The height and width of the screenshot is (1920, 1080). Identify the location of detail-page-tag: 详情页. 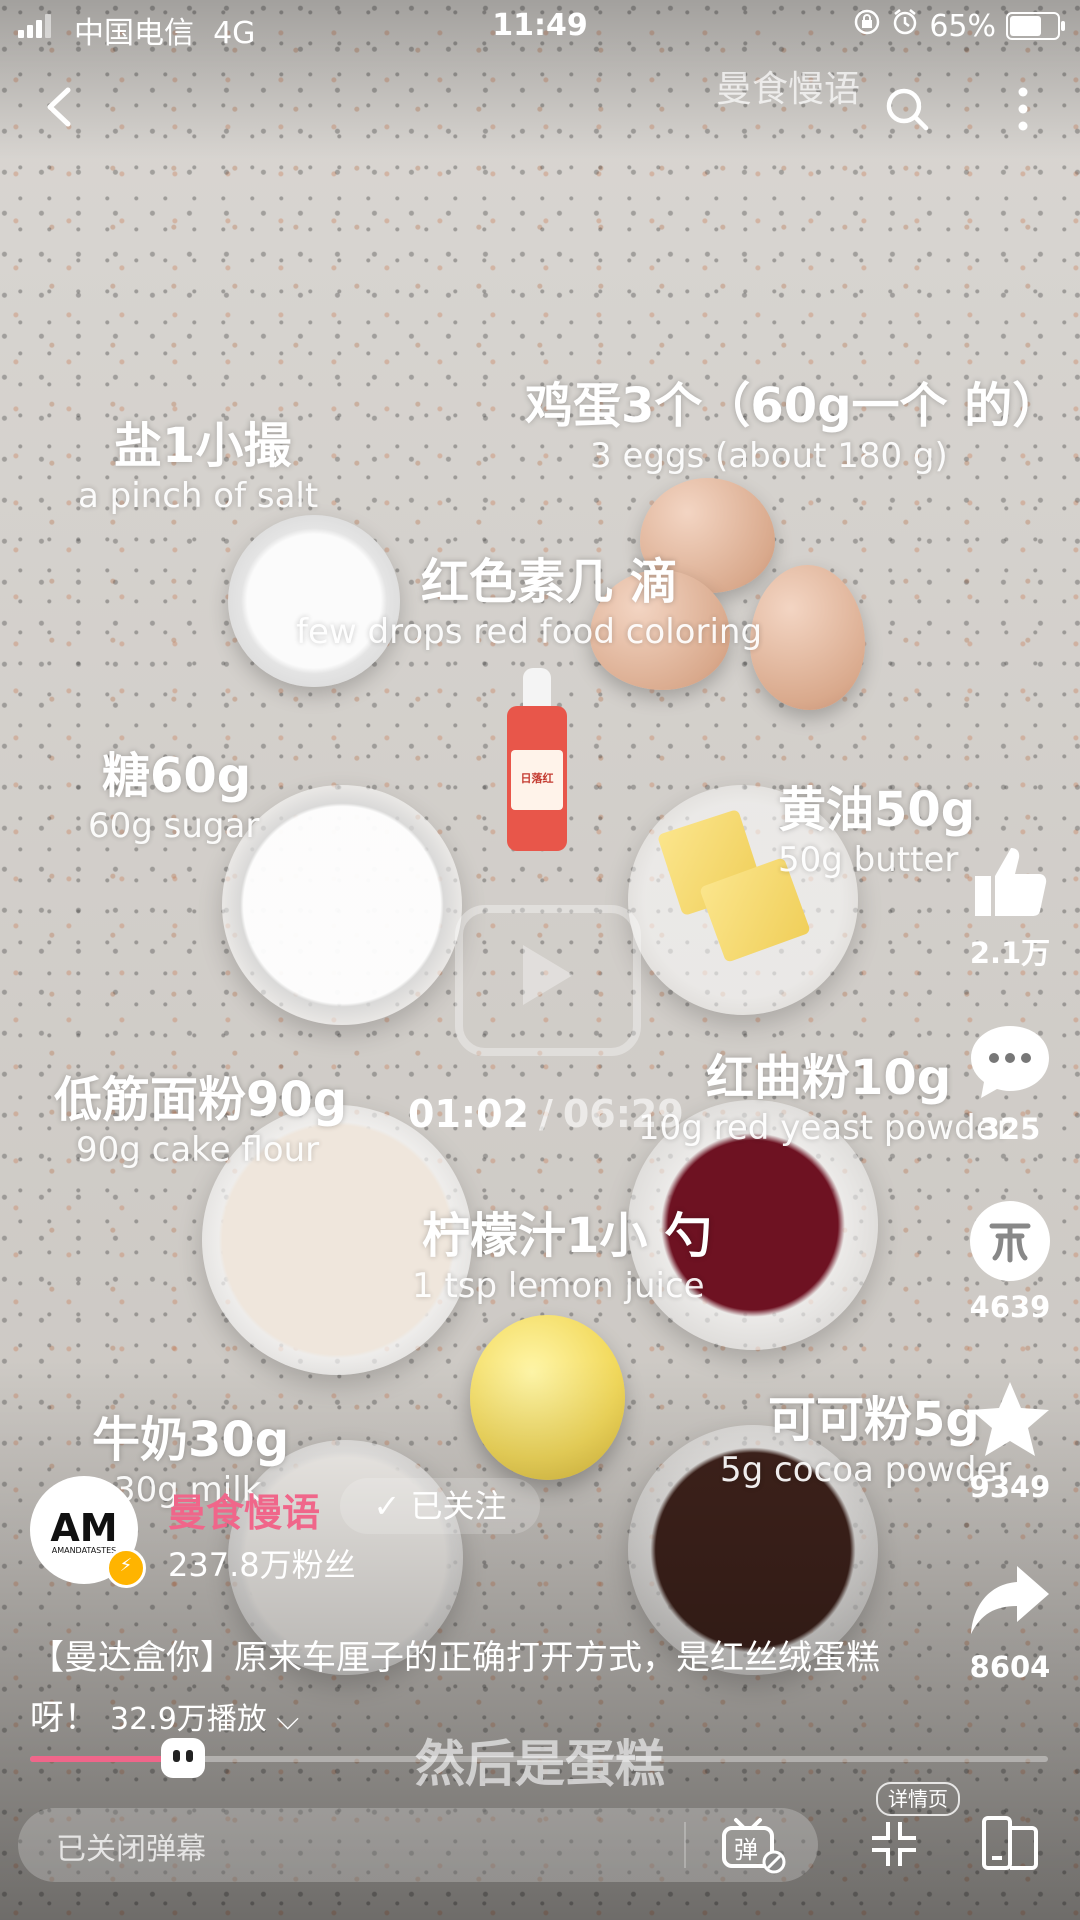
(918, 1799).